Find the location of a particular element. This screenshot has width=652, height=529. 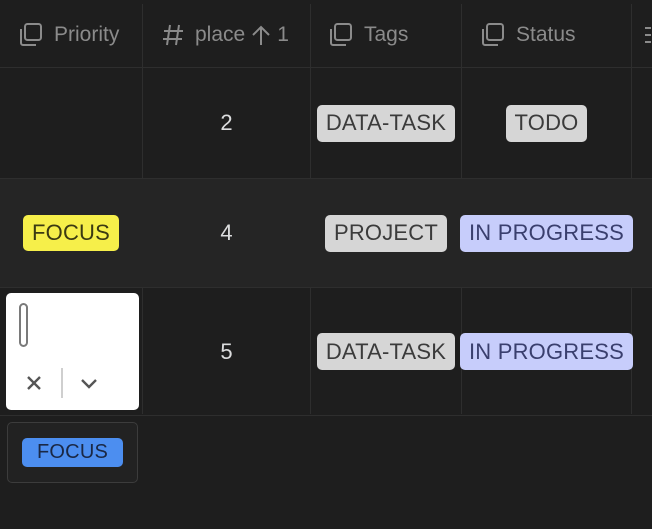

tags-cell: PROJECT is located at coordinates (386, 233).